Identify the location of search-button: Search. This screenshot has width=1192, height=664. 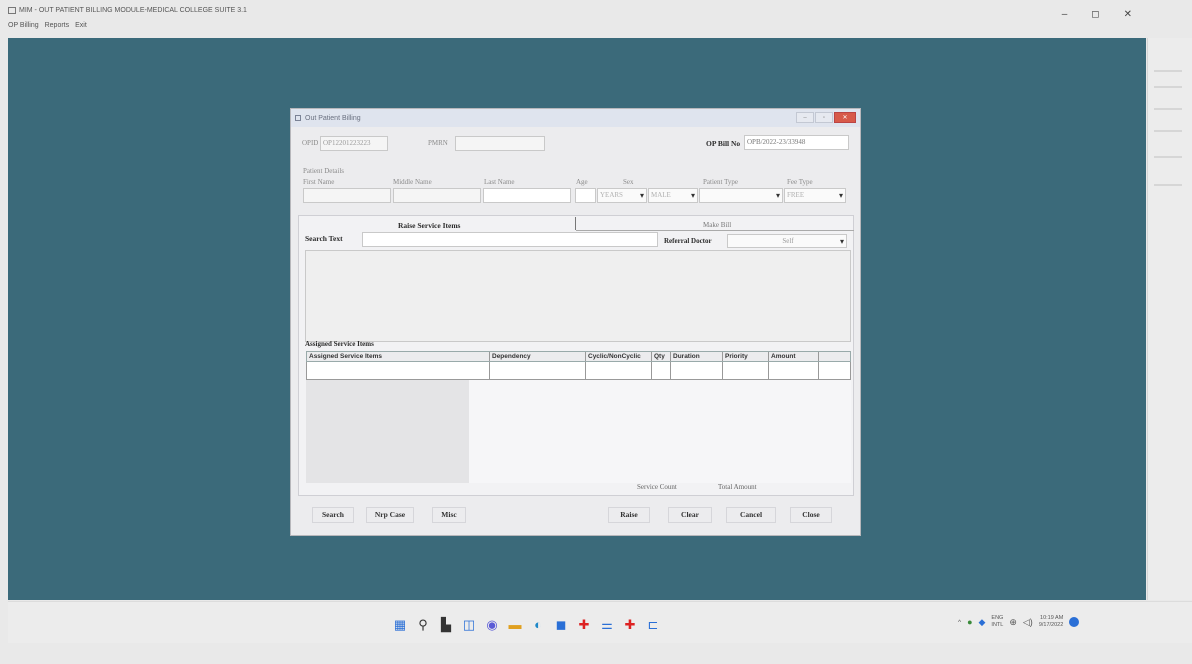
(333, 515).